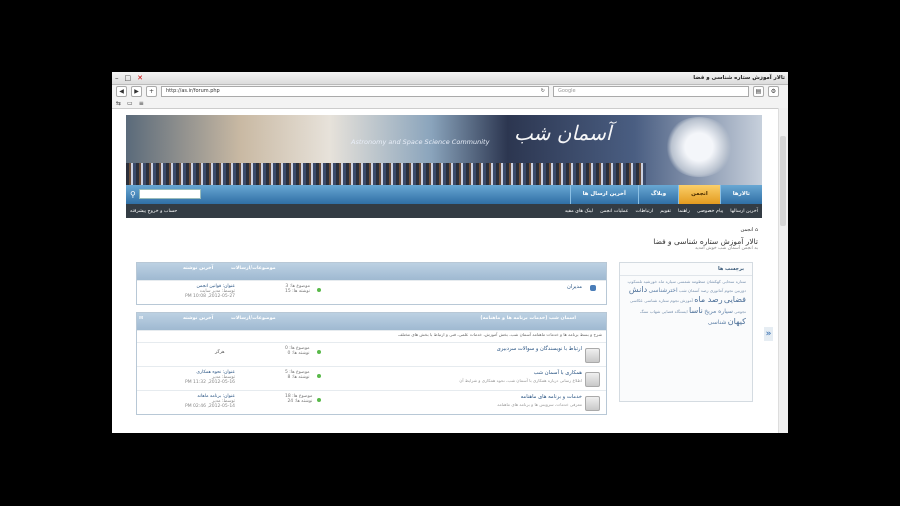 Image resolution: width=900 pixels, height=506 pixels. I want to click on quick-search: ⚲, so click(165, 194).